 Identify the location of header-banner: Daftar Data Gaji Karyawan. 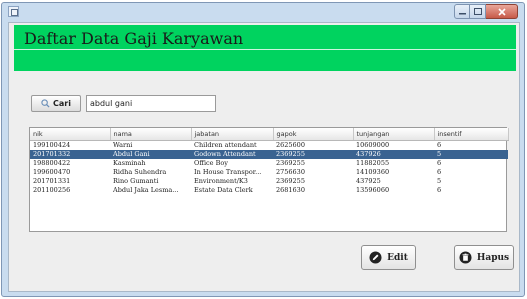
(265, 48).